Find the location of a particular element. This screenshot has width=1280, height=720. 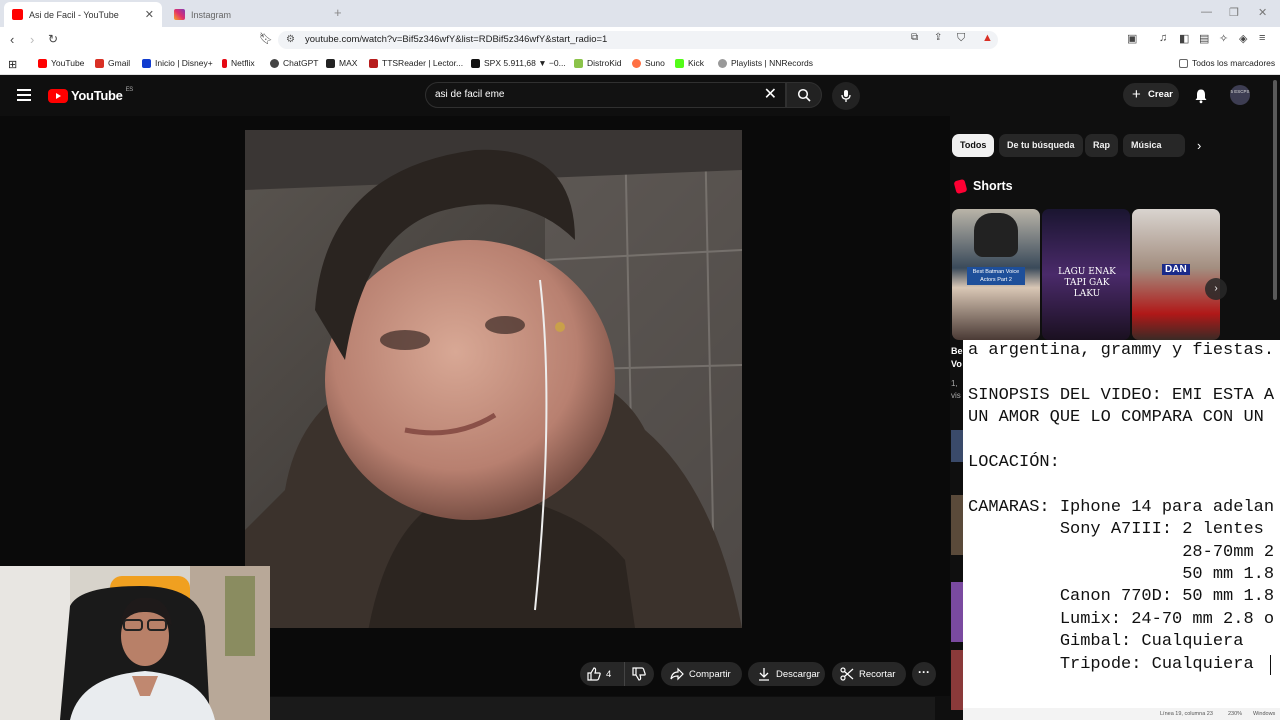

bookmark-max: MAX is located at coordinates (341, 63).